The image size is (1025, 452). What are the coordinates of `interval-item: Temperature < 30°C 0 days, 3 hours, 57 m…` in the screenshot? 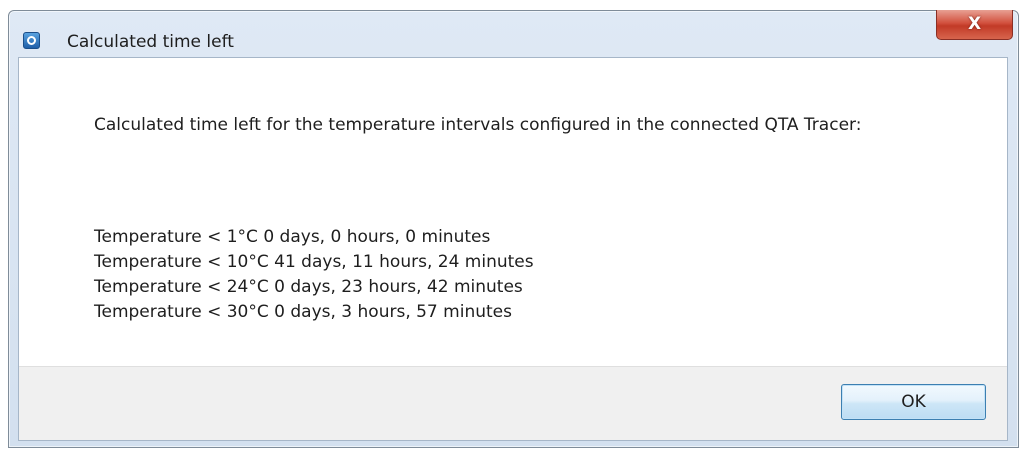 It's located at (303, 312).